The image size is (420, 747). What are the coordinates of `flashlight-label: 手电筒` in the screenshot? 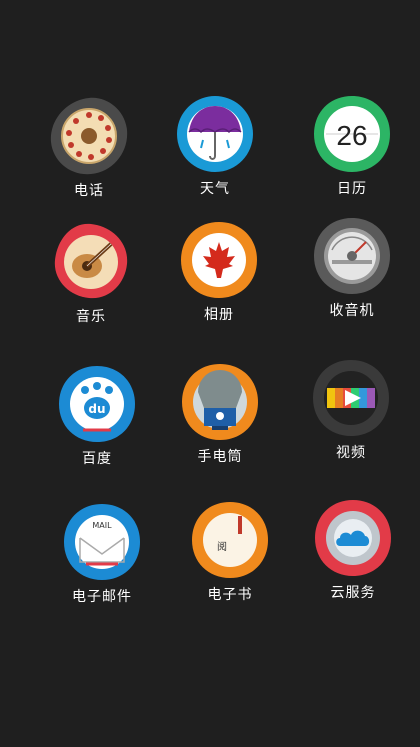 It's located at (220, 457).